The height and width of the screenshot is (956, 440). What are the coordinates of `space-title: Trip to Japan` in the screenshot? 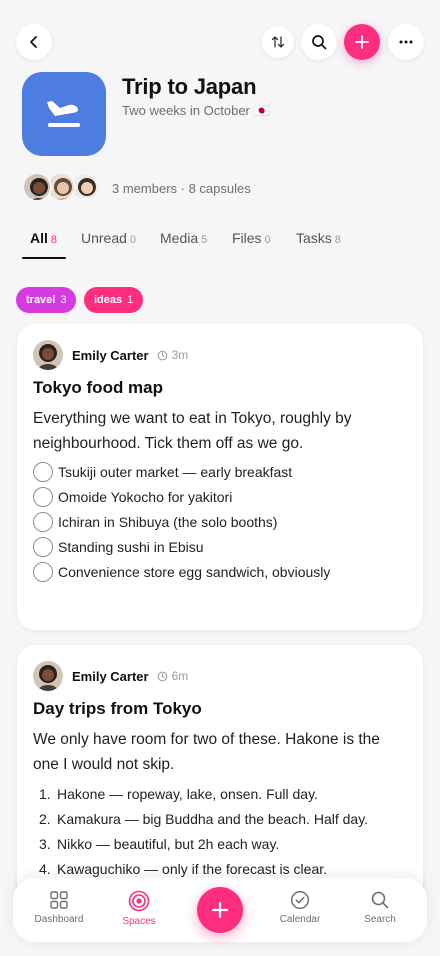 It's located at (189, 86).